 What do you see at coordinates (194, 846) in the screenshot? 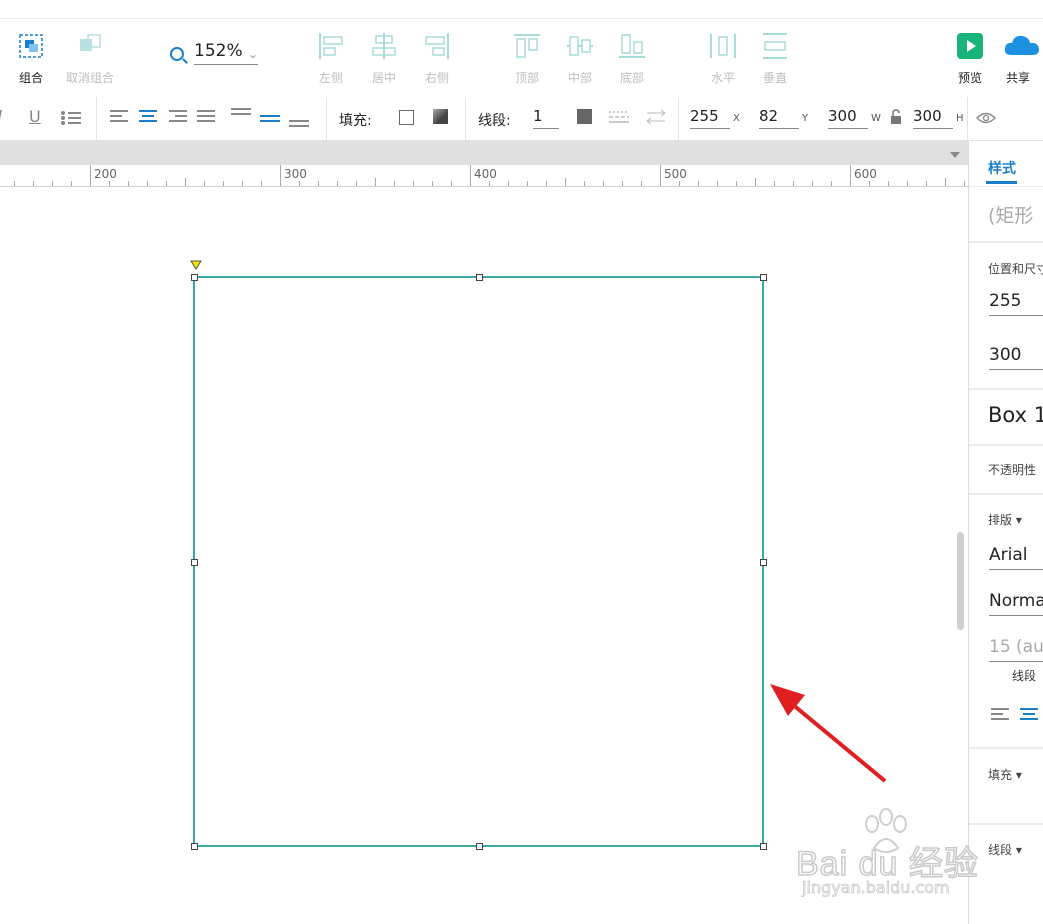
I see `resize-handle-bottom-left` at bounding box center [194, 846].